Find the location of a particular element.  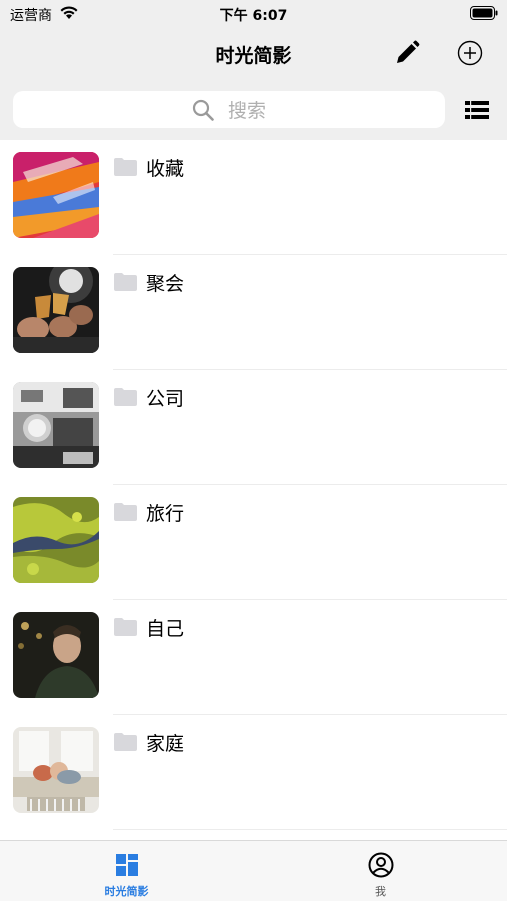

album-row-favorites: 收藏 is located at coordinates (253, 197).